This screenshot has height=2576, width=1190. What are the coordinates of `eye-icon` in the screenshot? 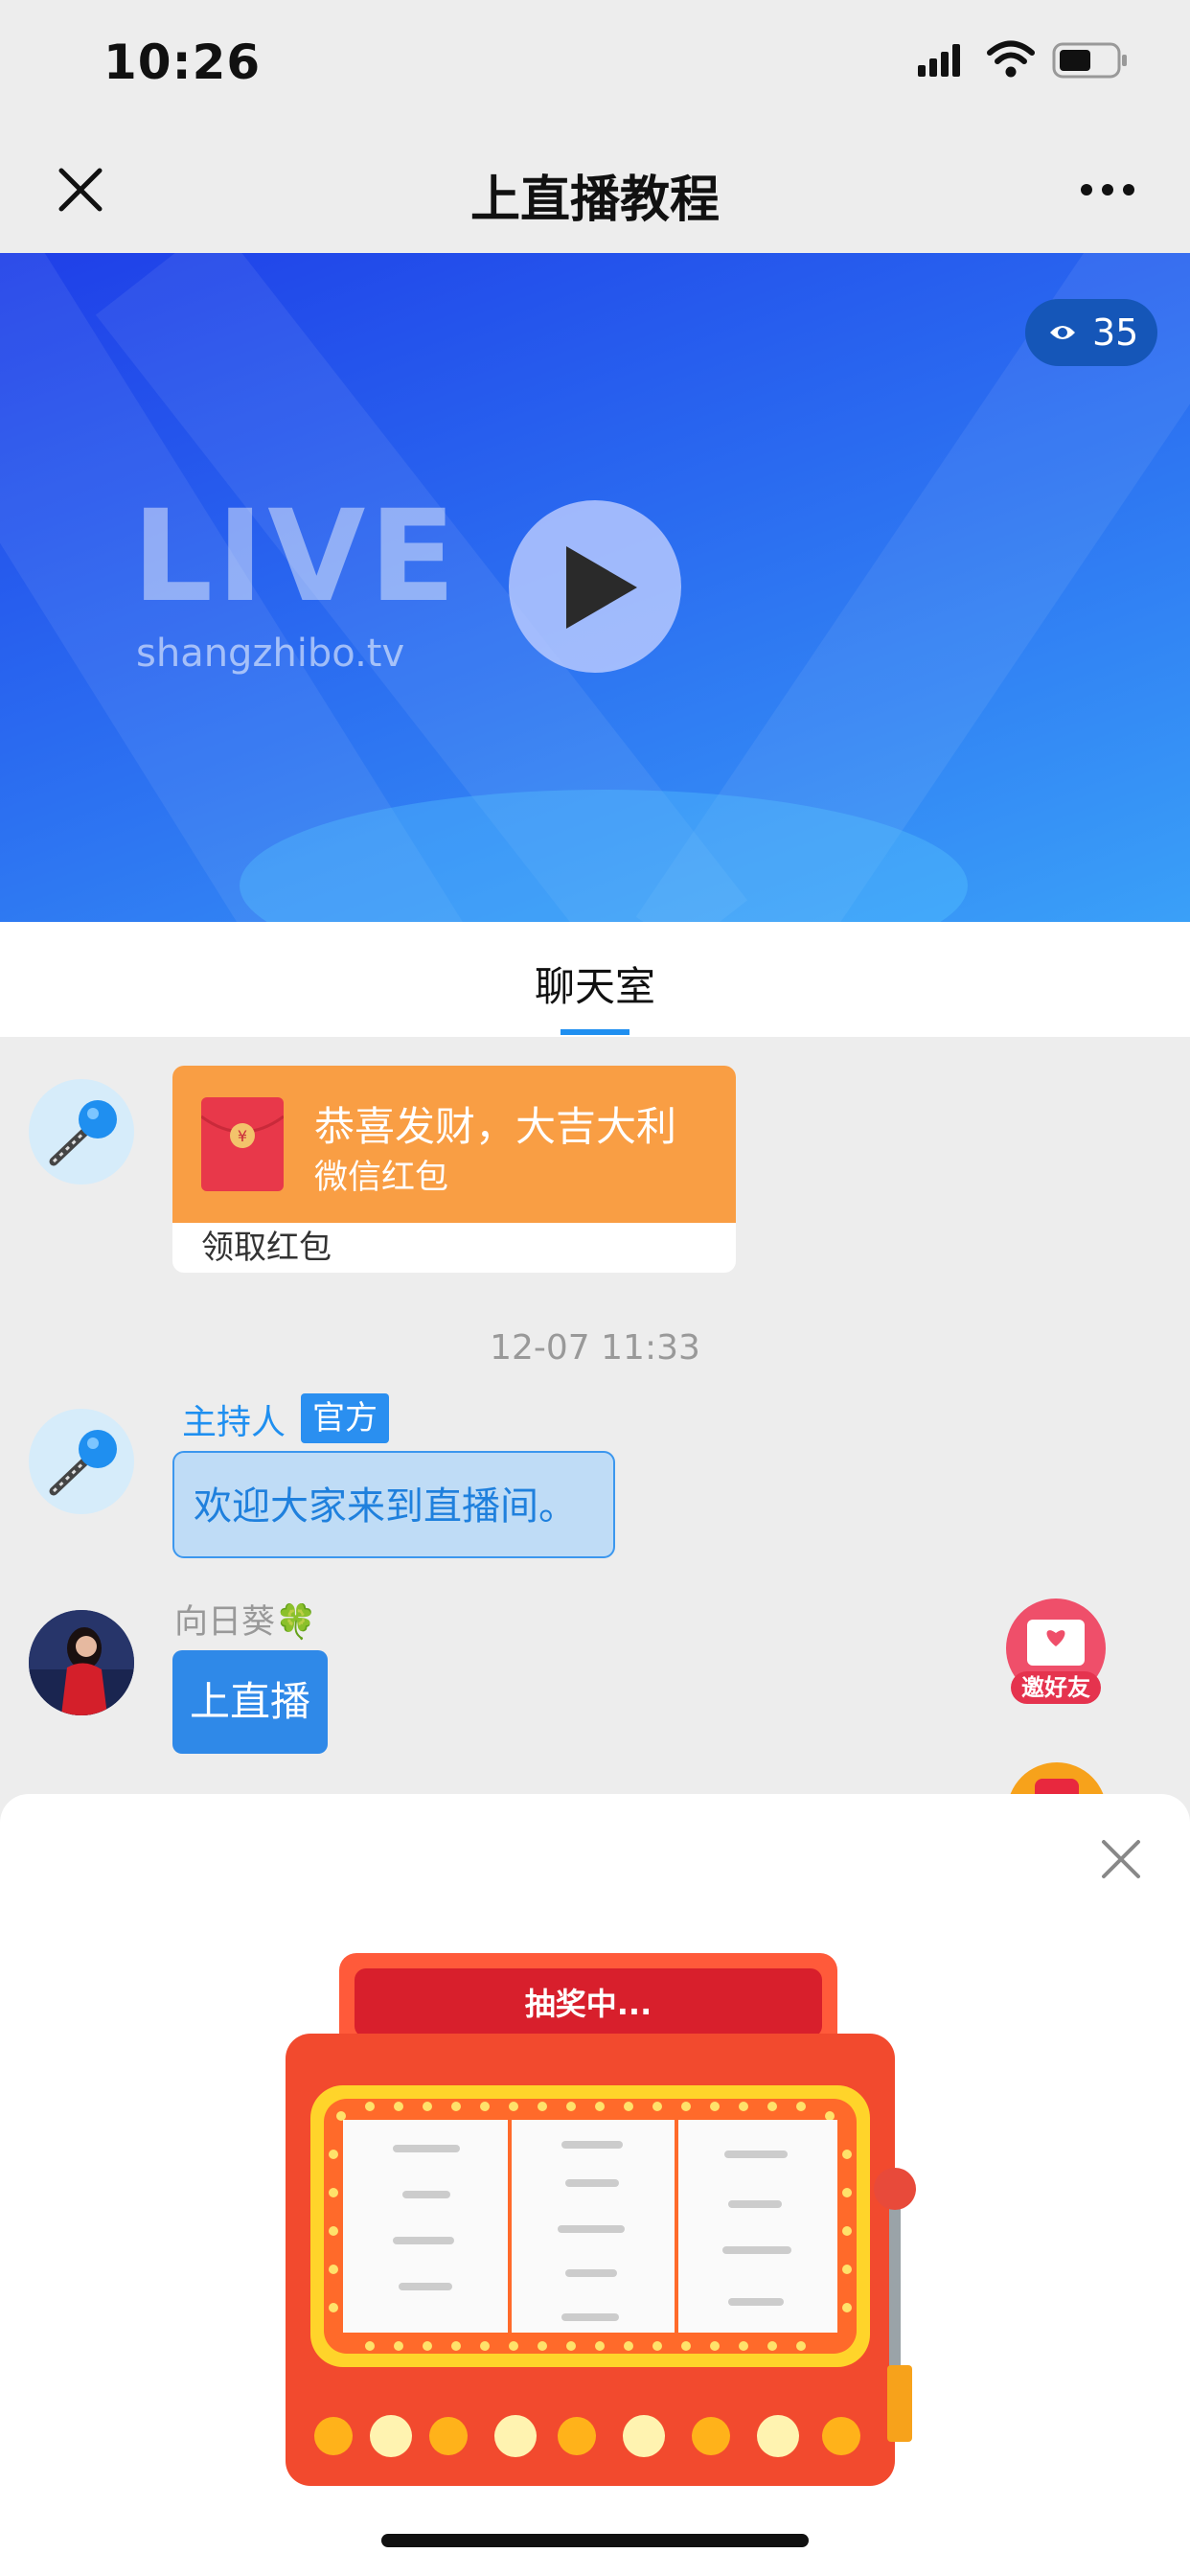 It's located at (1063, 332).